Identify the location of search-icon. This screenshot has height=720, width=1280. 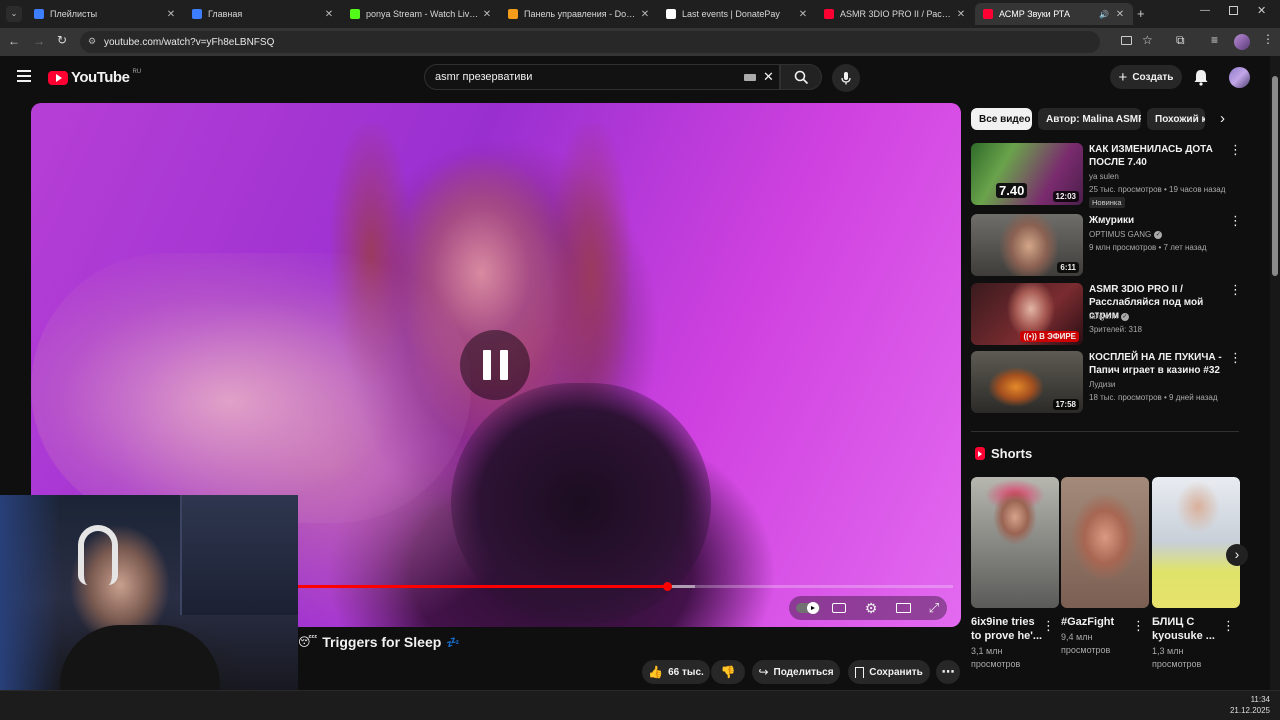
(801, 77).